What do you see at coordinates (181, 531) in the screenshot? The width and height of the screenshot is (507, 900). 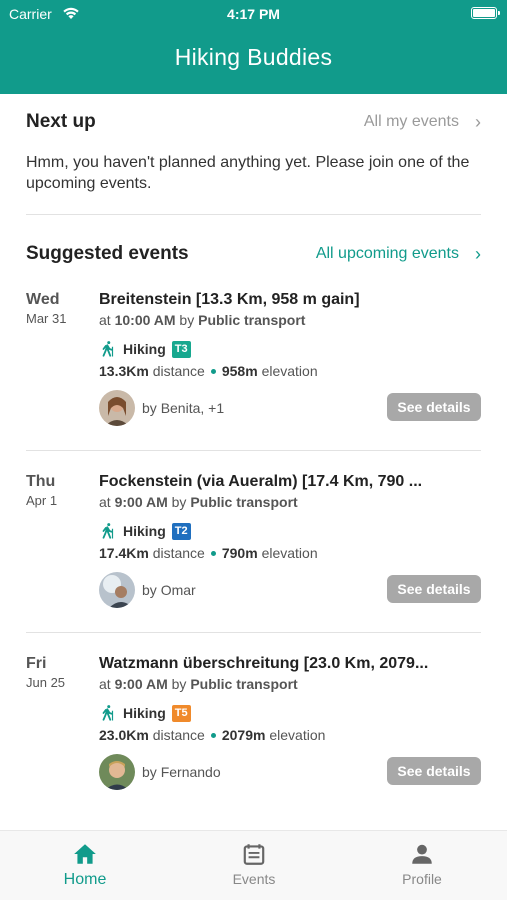 I see `difficulty-badge: T2` at bounding box center [181, 531].